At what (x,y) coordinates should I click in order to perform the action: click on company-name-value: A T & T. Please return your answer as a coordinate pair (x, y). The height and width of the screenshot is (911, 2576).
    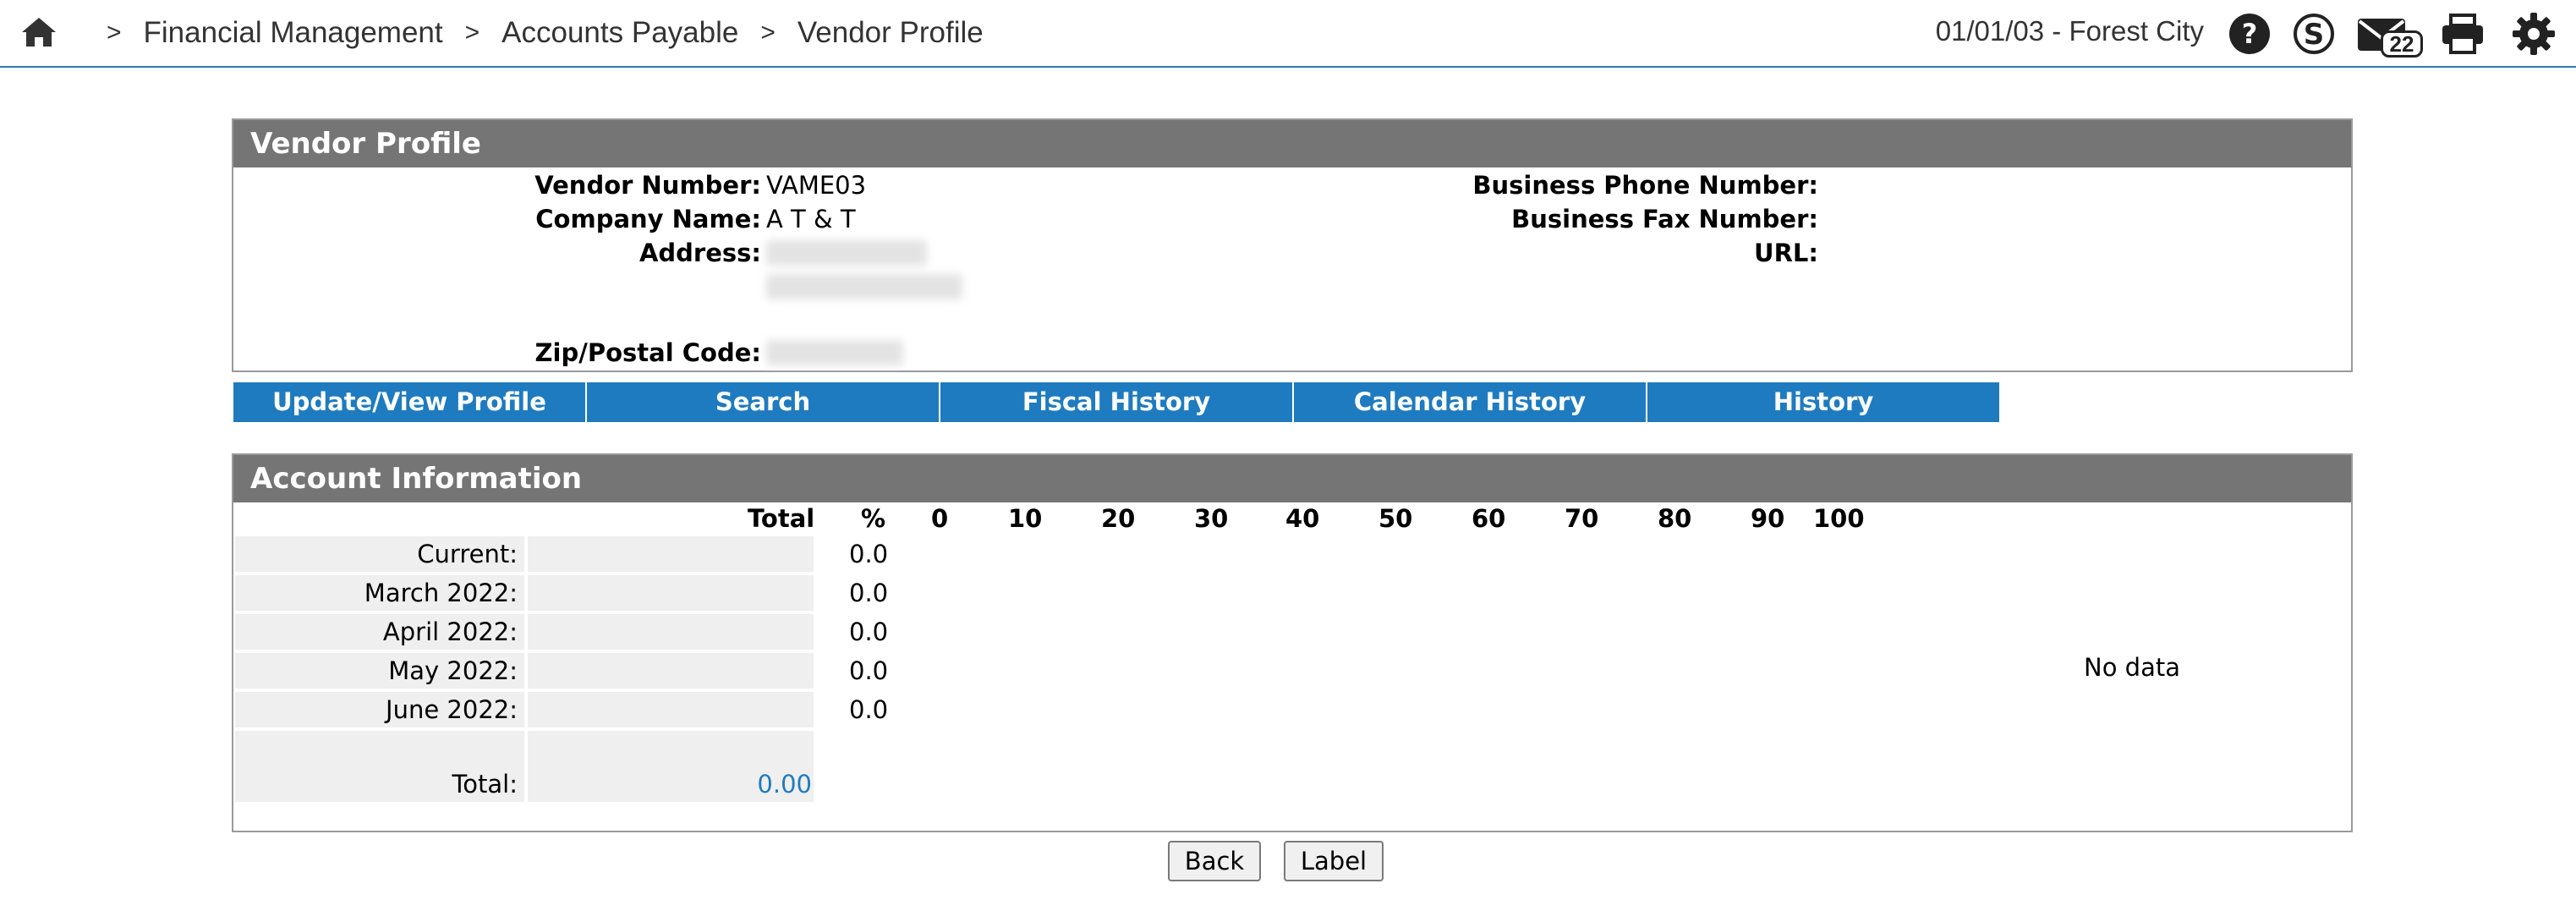
    Looking at the image, I should click on (811, 219).